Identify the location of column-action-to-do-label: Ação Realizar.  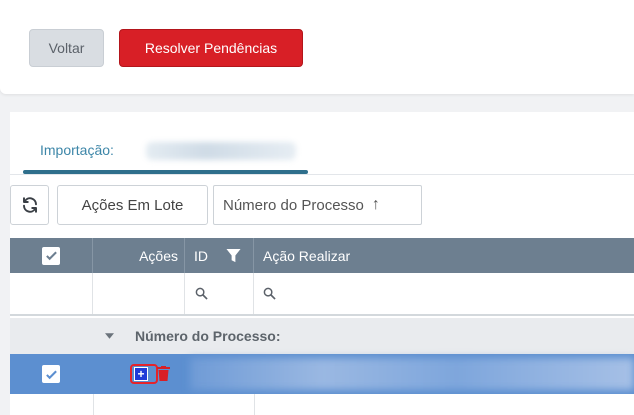
(307, 255).